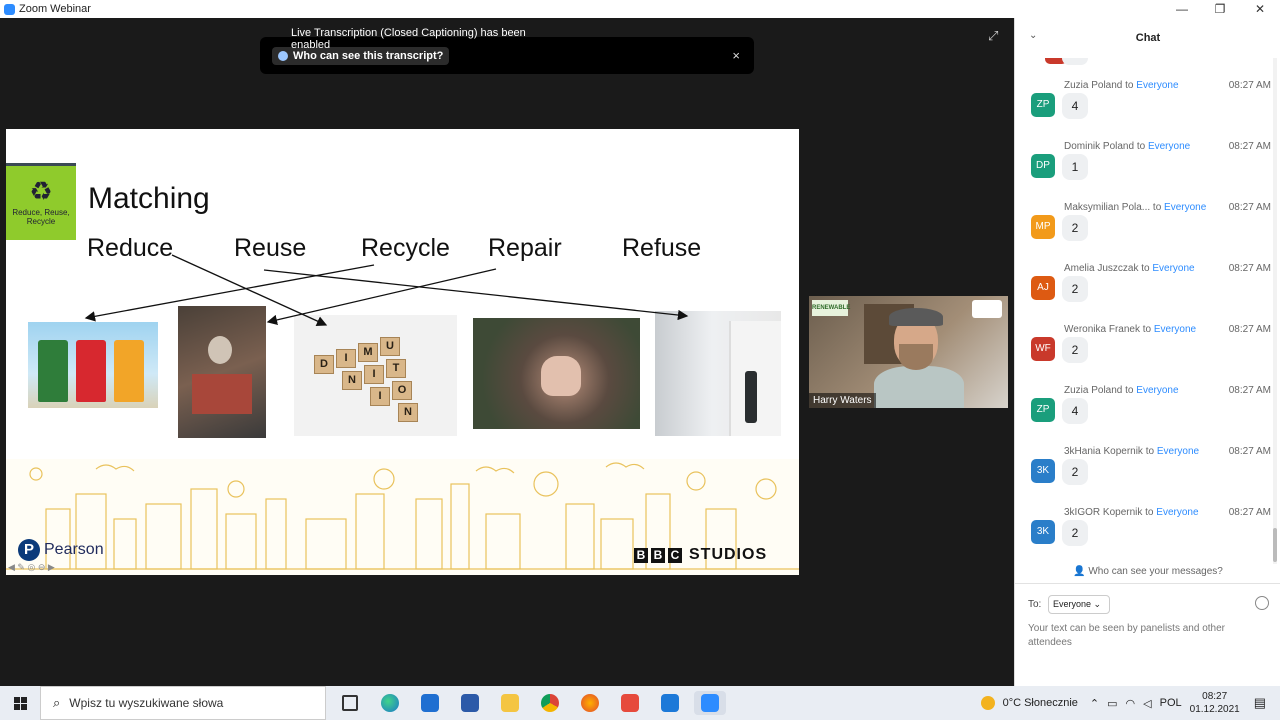  I want to click on clock-date: 01.12.2021, so click(1214, 709).